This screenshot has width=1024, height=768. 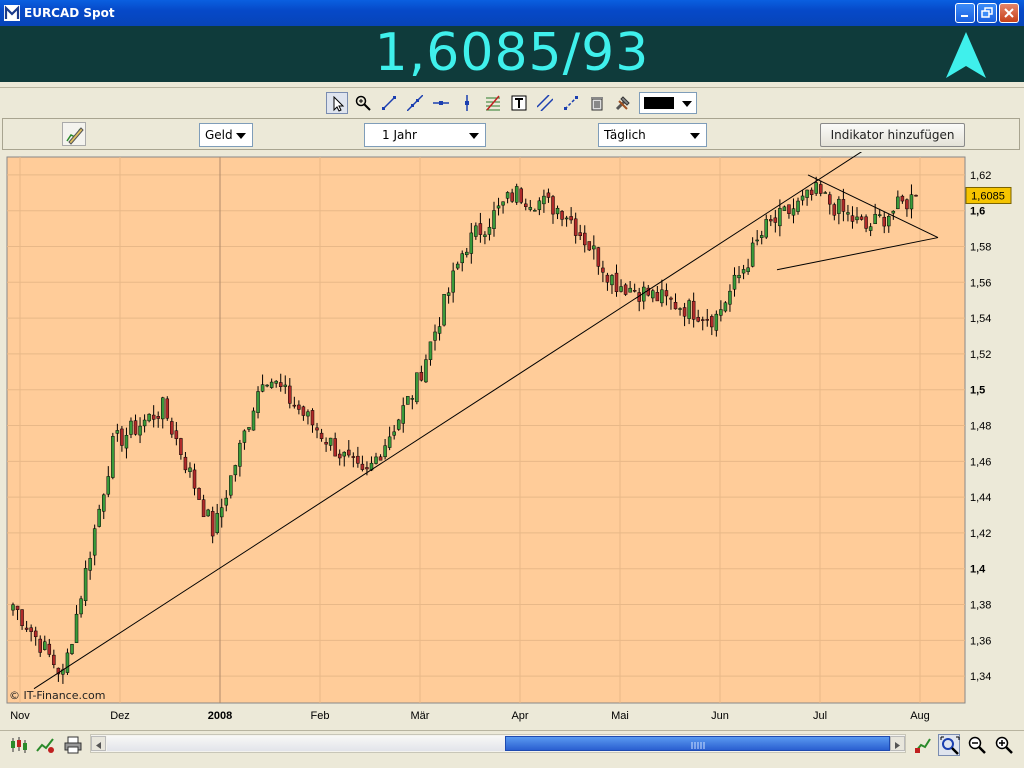 What do you see at coordinates (623, 103) in the screenshot?
I see `properties-tool` at bounding box center [623, 103].